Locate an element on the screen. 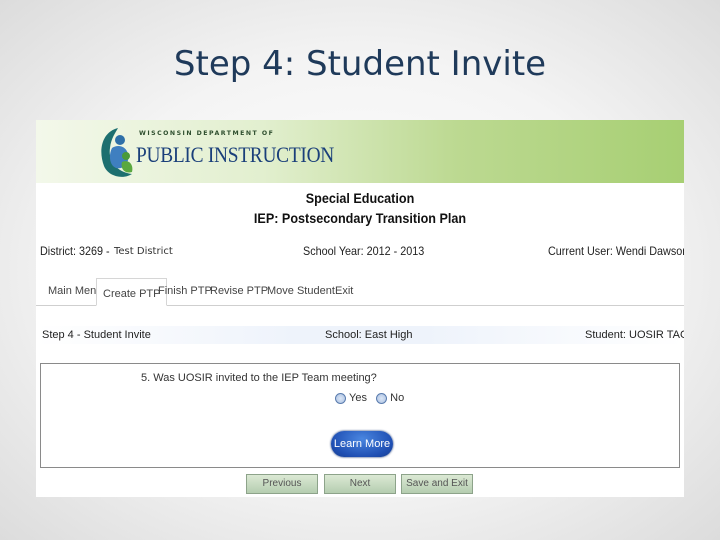 This screenshot has height=540, width=720. logo-top-text: WISCONSIN DEPARTMENT OF is located at coordinates (207, 133).